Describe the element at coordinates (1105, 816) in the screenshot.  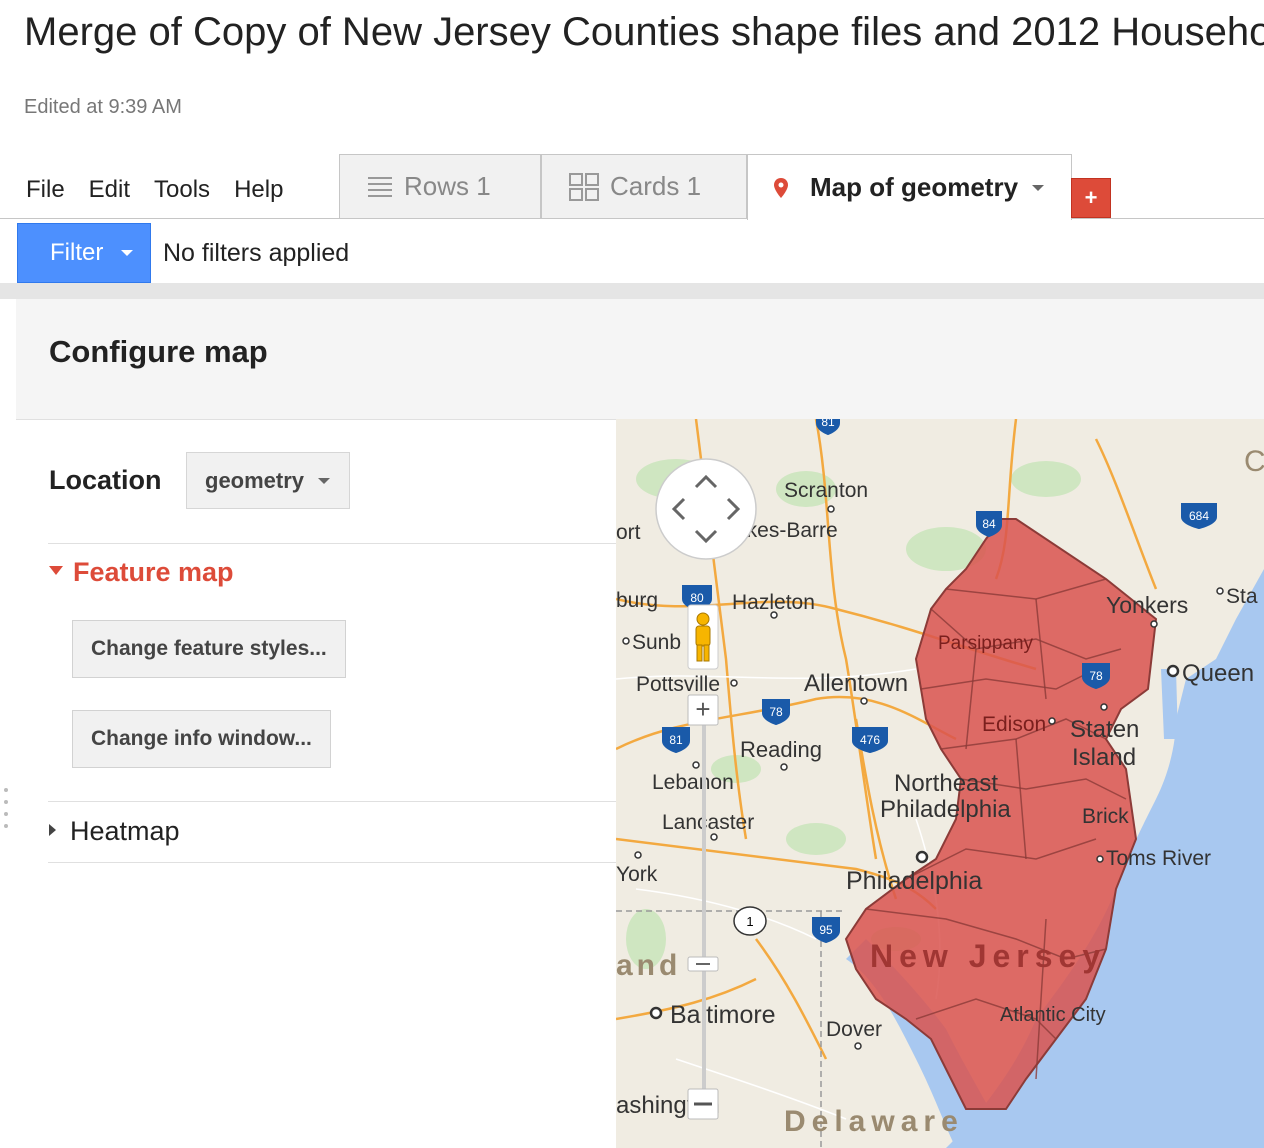
I see `city-label: Brick` at that location.